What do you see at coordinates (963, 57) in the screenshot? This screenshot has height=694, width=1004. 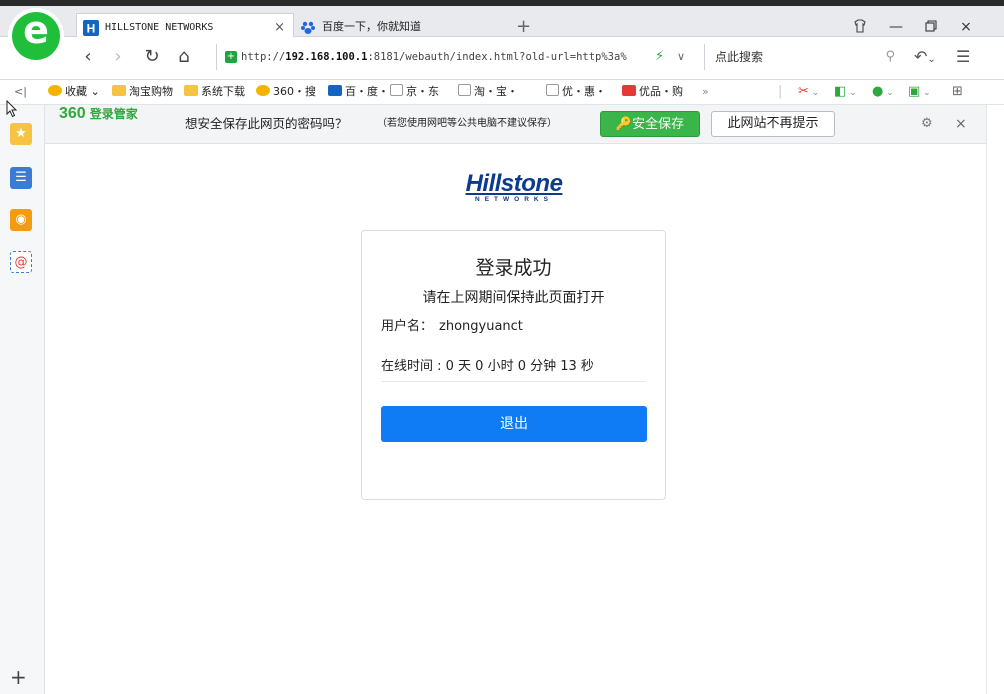 I see `menu-icon: ☰` at bounding box center [963, 57].